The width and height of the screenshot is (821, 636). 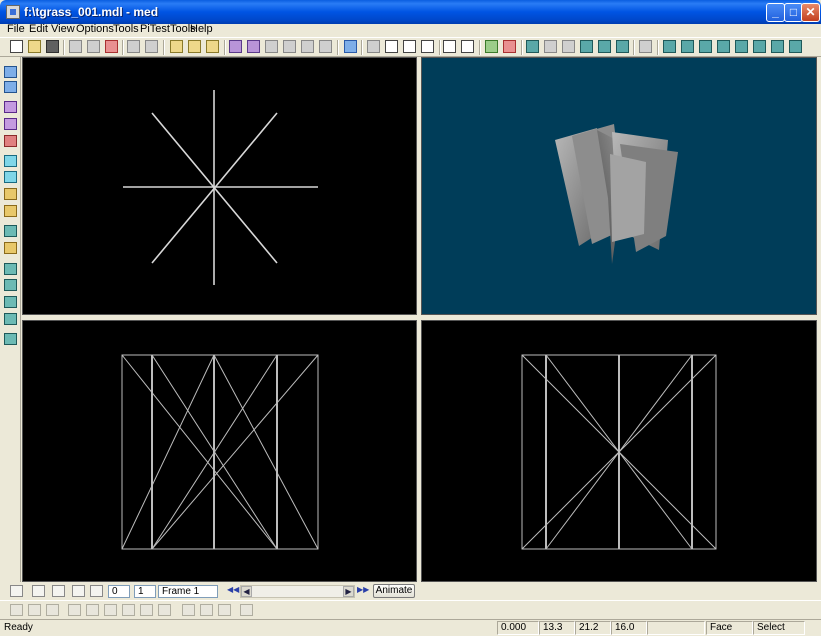 I want to click on left-tool-2-icon, so click(x=10, y=87).